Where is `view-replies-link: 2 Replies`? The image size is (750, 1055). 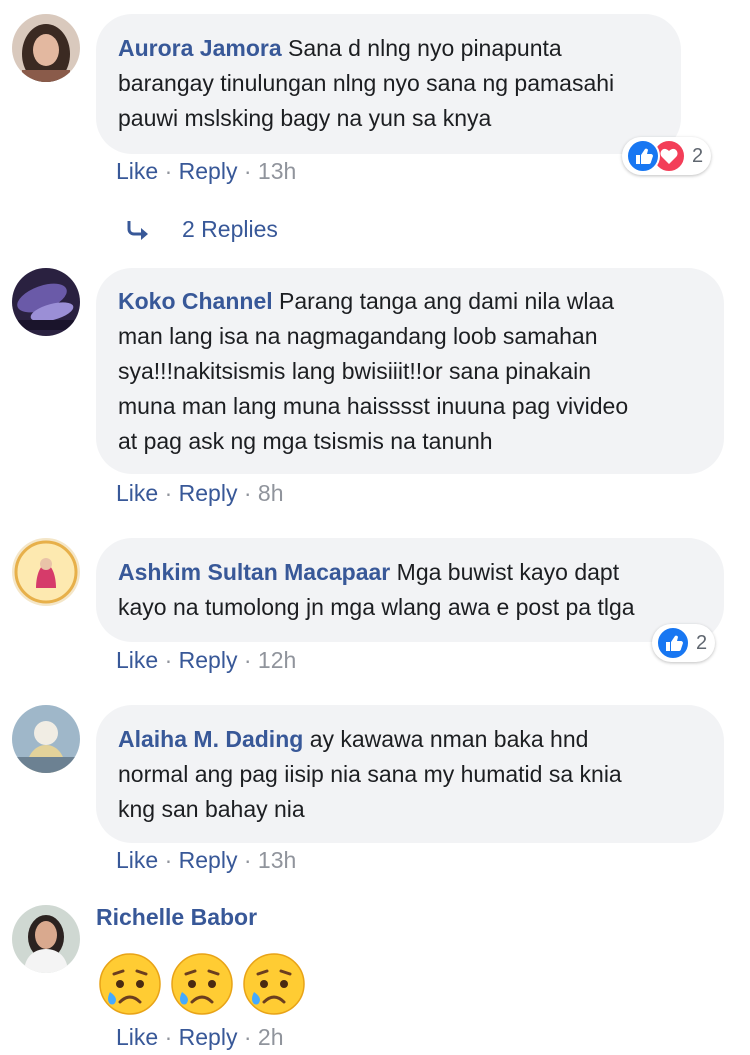
view-replies-link: 2 Replies is located at coordinates (202, 229).